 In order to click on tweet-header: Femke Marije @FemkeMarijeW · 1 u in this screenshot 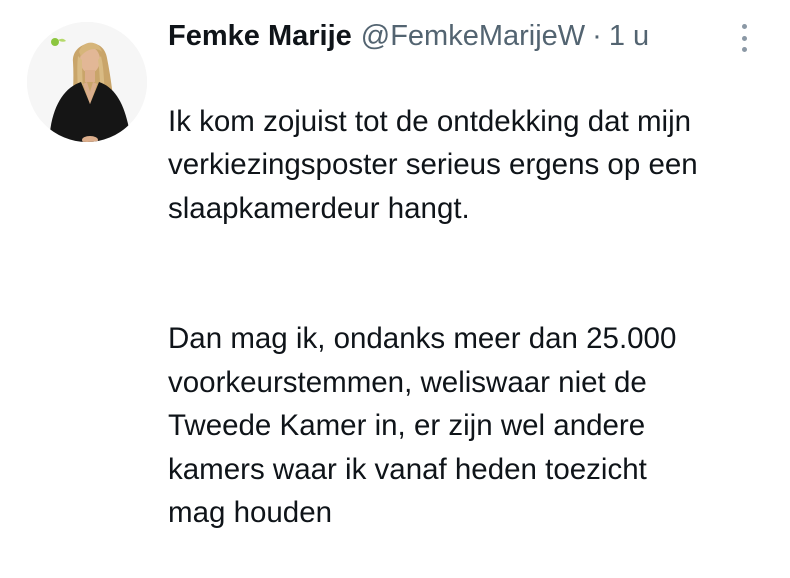, I will do `click(449, 36)`.